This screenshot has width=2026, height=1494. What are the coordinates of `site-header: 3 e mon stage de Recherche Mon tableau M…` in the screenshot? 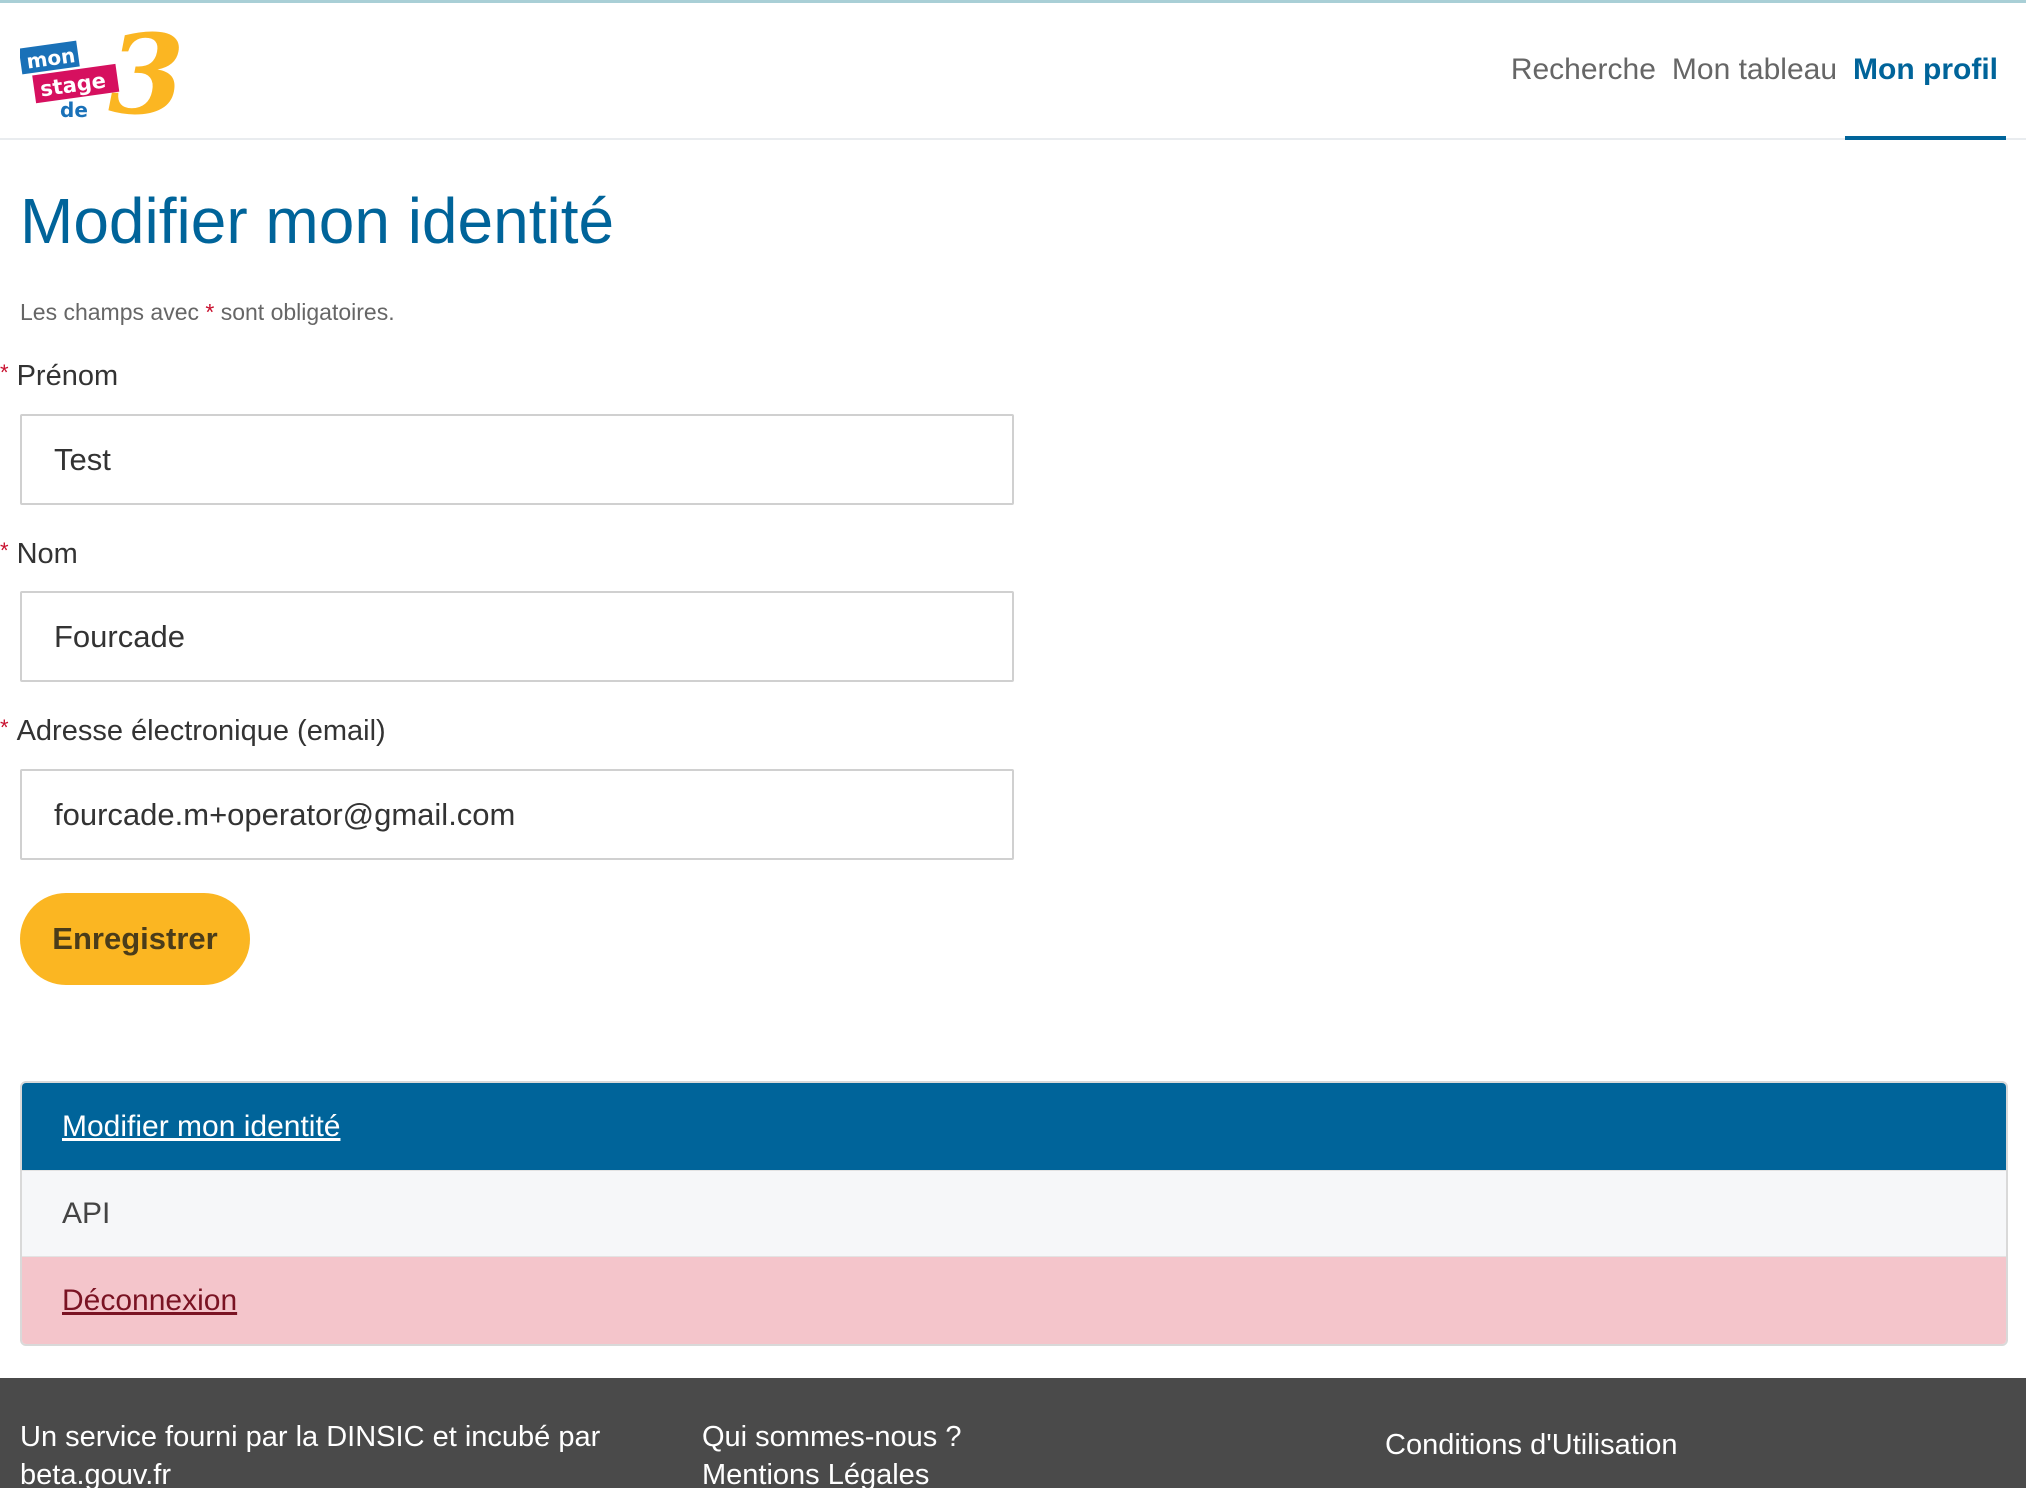 It's located at (1013, 71).